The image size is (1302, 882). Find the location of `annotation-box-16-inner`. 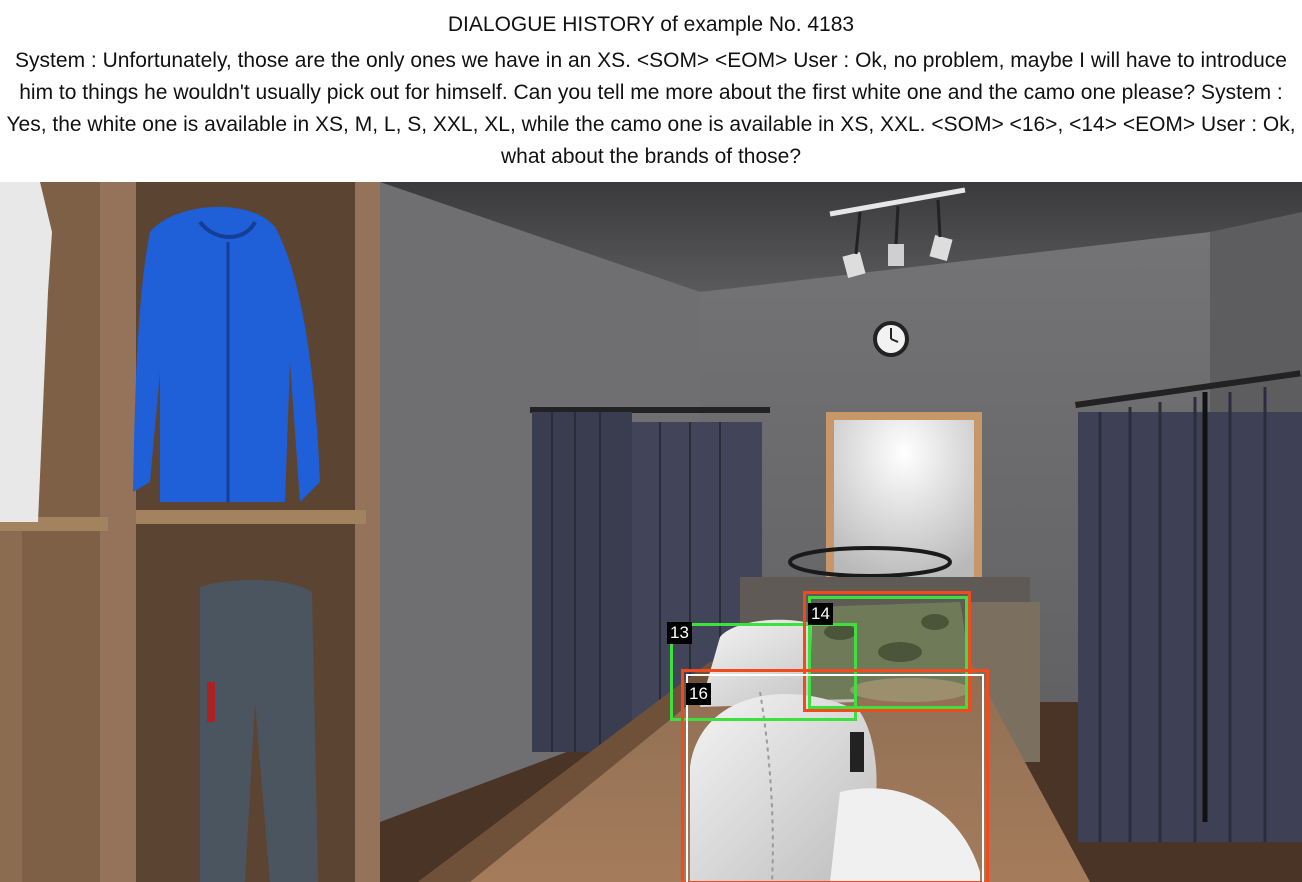

annotation-box-16-inner is located at coordinates (835, 778).